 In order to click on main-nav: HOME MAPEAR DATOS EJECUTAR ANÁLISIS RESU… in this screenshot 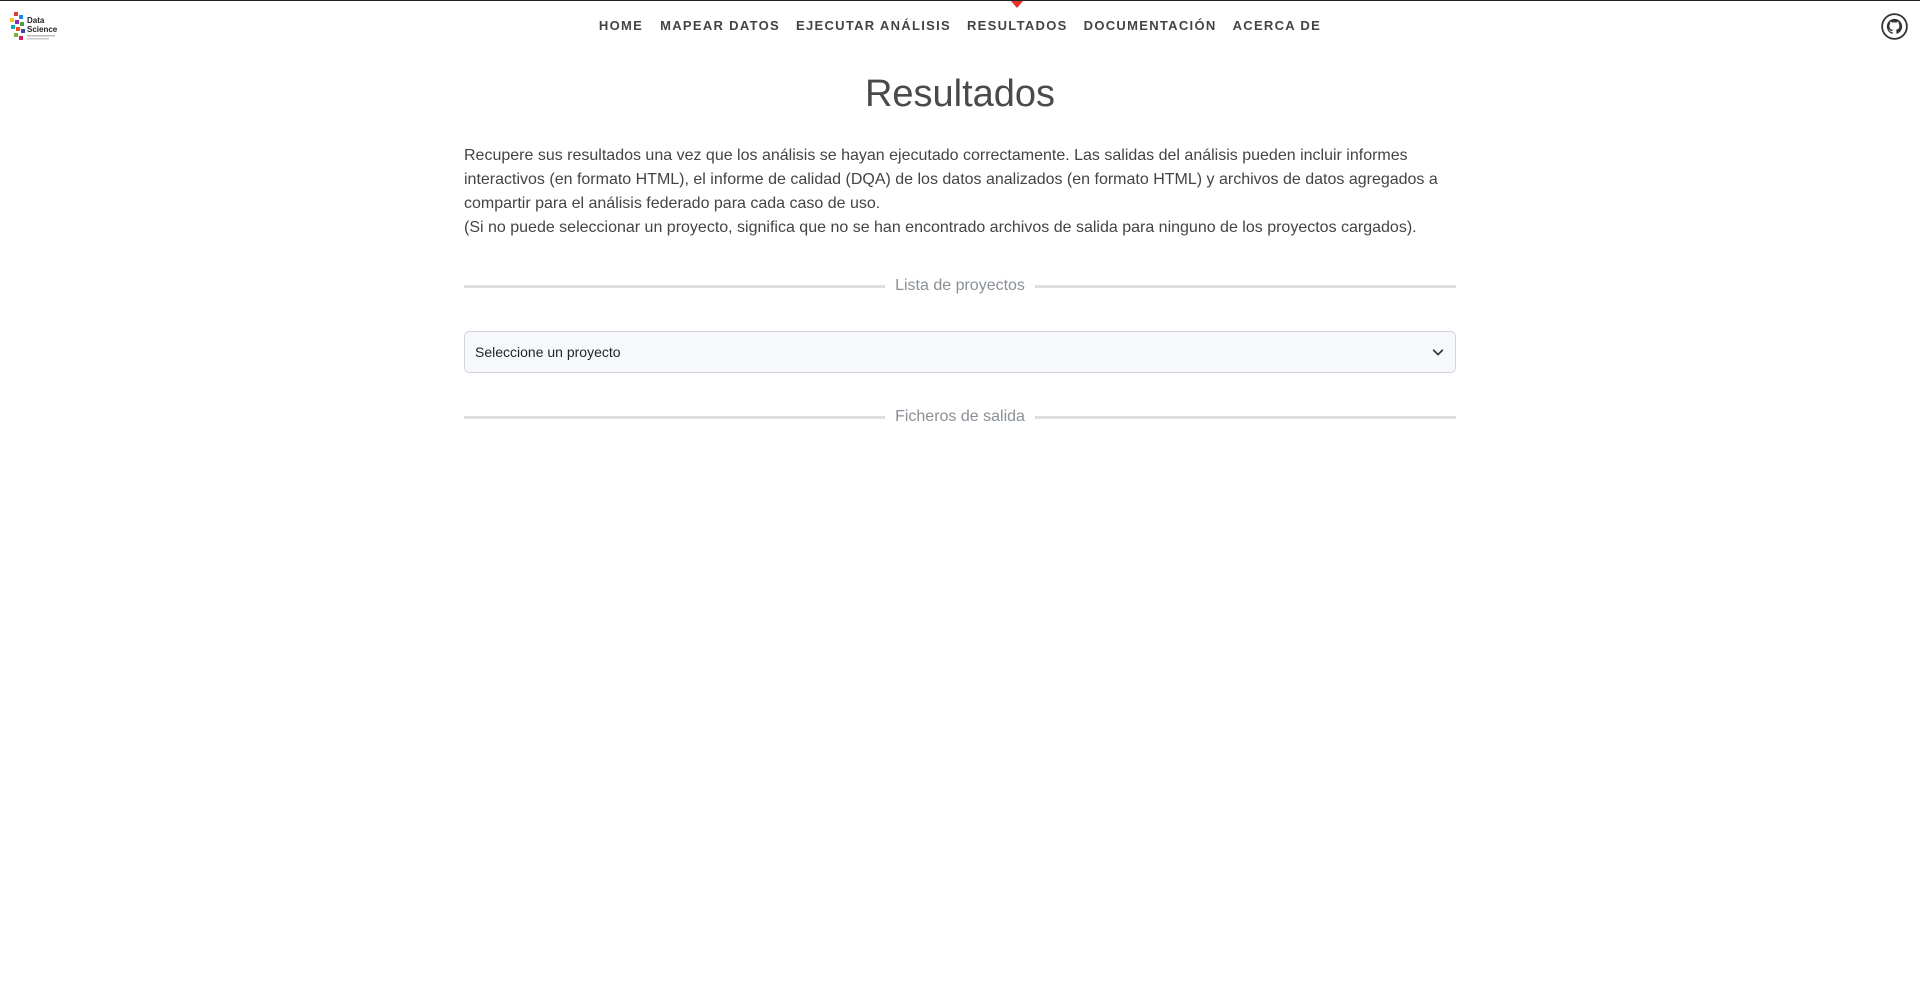, I will do `click(960, 26)`.